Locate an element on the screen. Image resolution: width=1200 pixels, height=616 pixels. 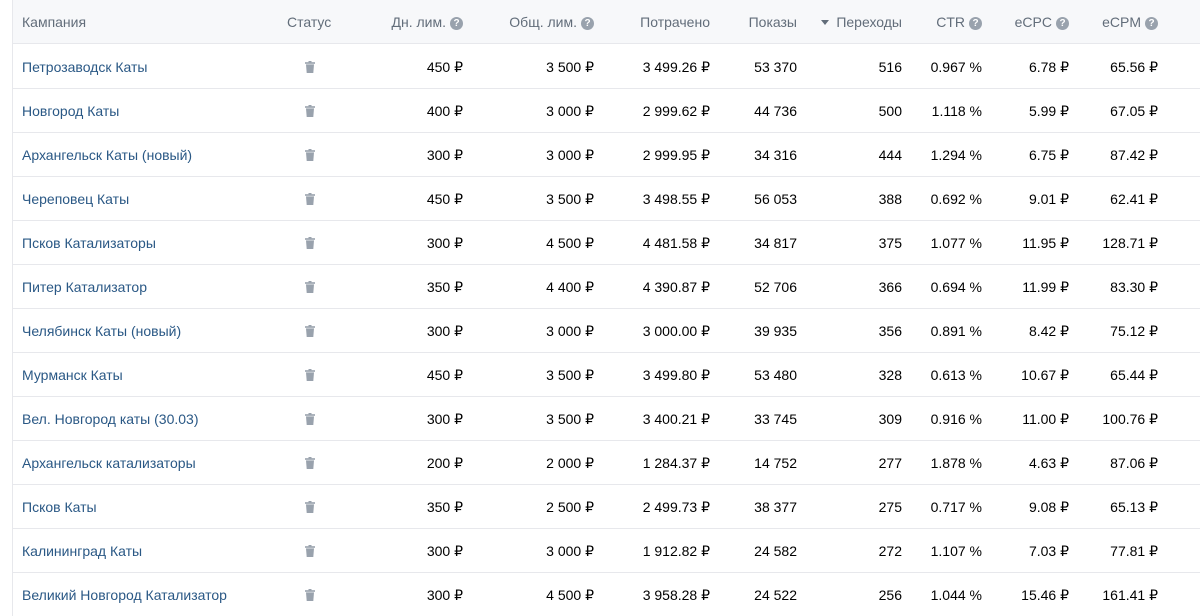
header-ctr-label: CTR is located at coordinates (950, 22).